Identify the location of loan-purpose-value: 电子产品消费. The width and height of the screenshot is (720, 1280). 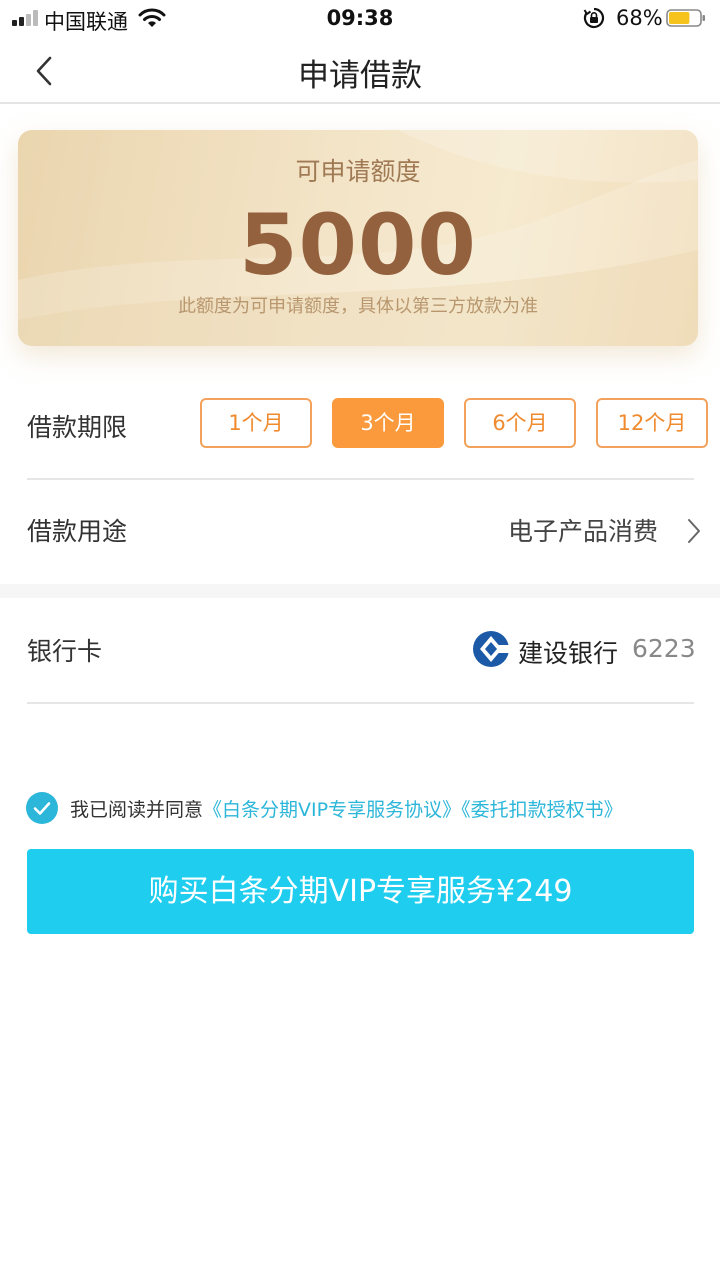
(583, 530).